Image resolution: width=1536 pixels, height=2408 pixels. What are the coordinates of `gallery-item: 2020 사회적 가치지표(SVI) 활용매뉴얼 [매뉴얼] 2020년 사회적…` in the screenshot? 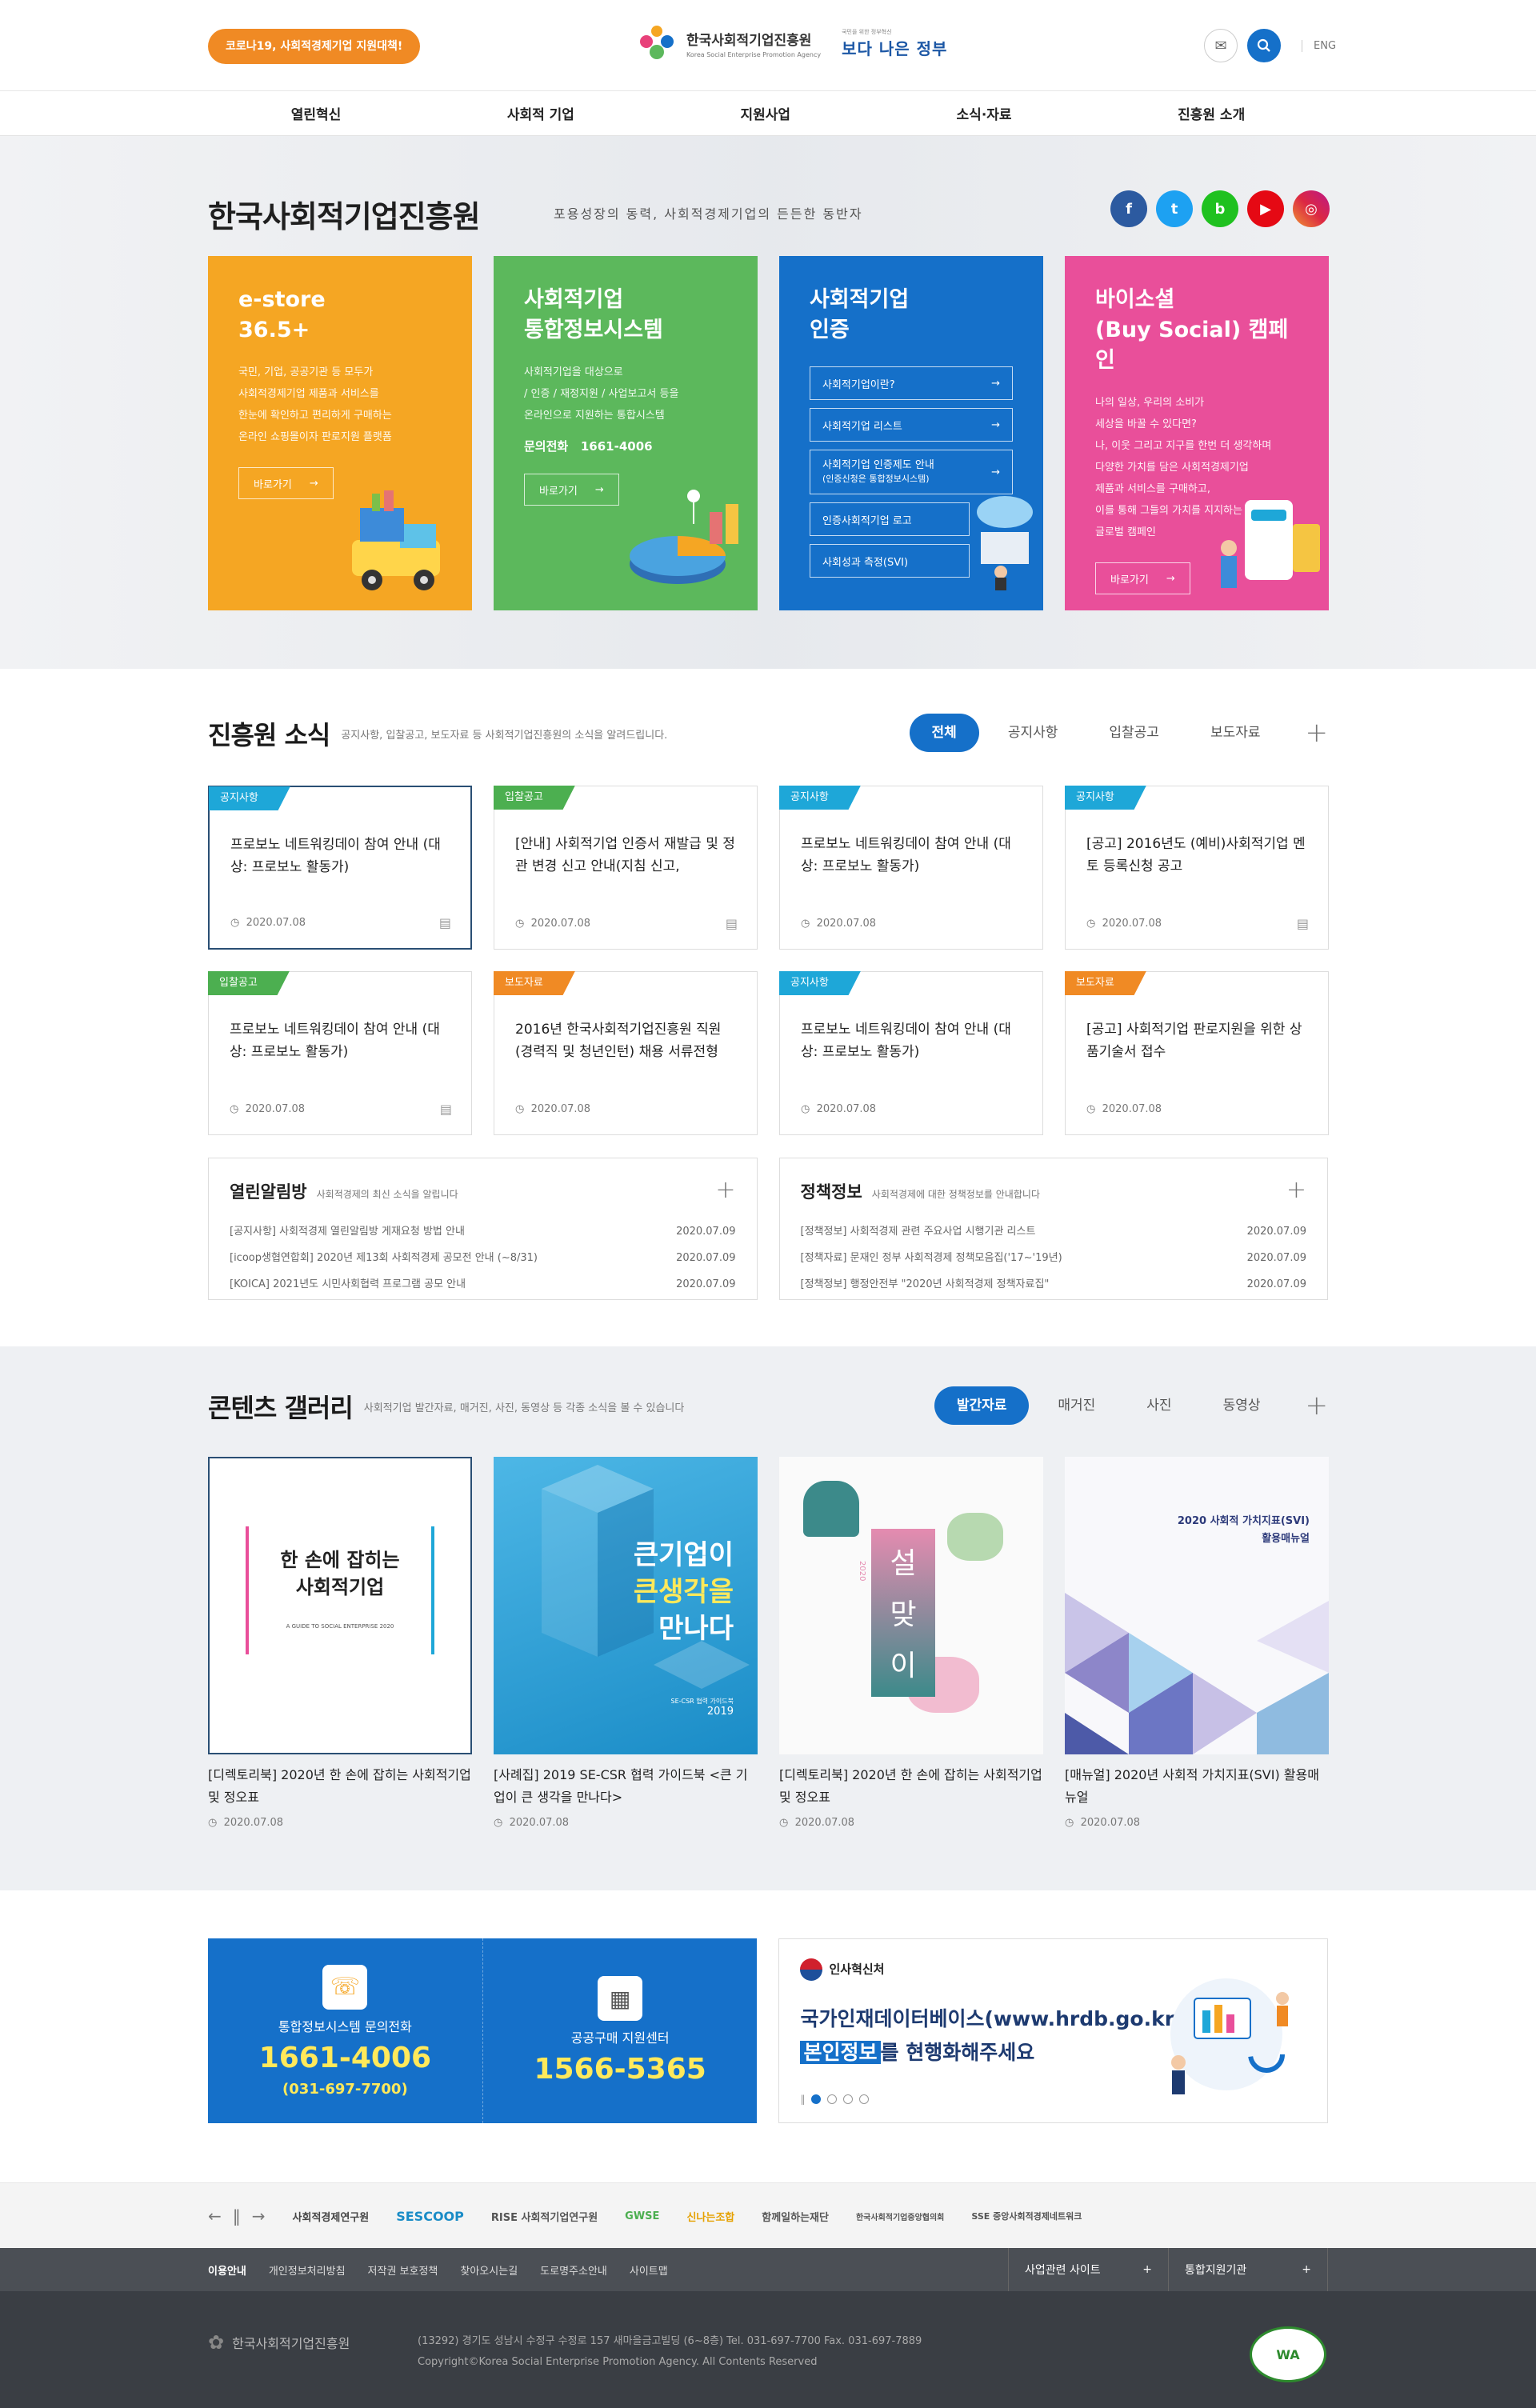 It's located at (1197, 1643).